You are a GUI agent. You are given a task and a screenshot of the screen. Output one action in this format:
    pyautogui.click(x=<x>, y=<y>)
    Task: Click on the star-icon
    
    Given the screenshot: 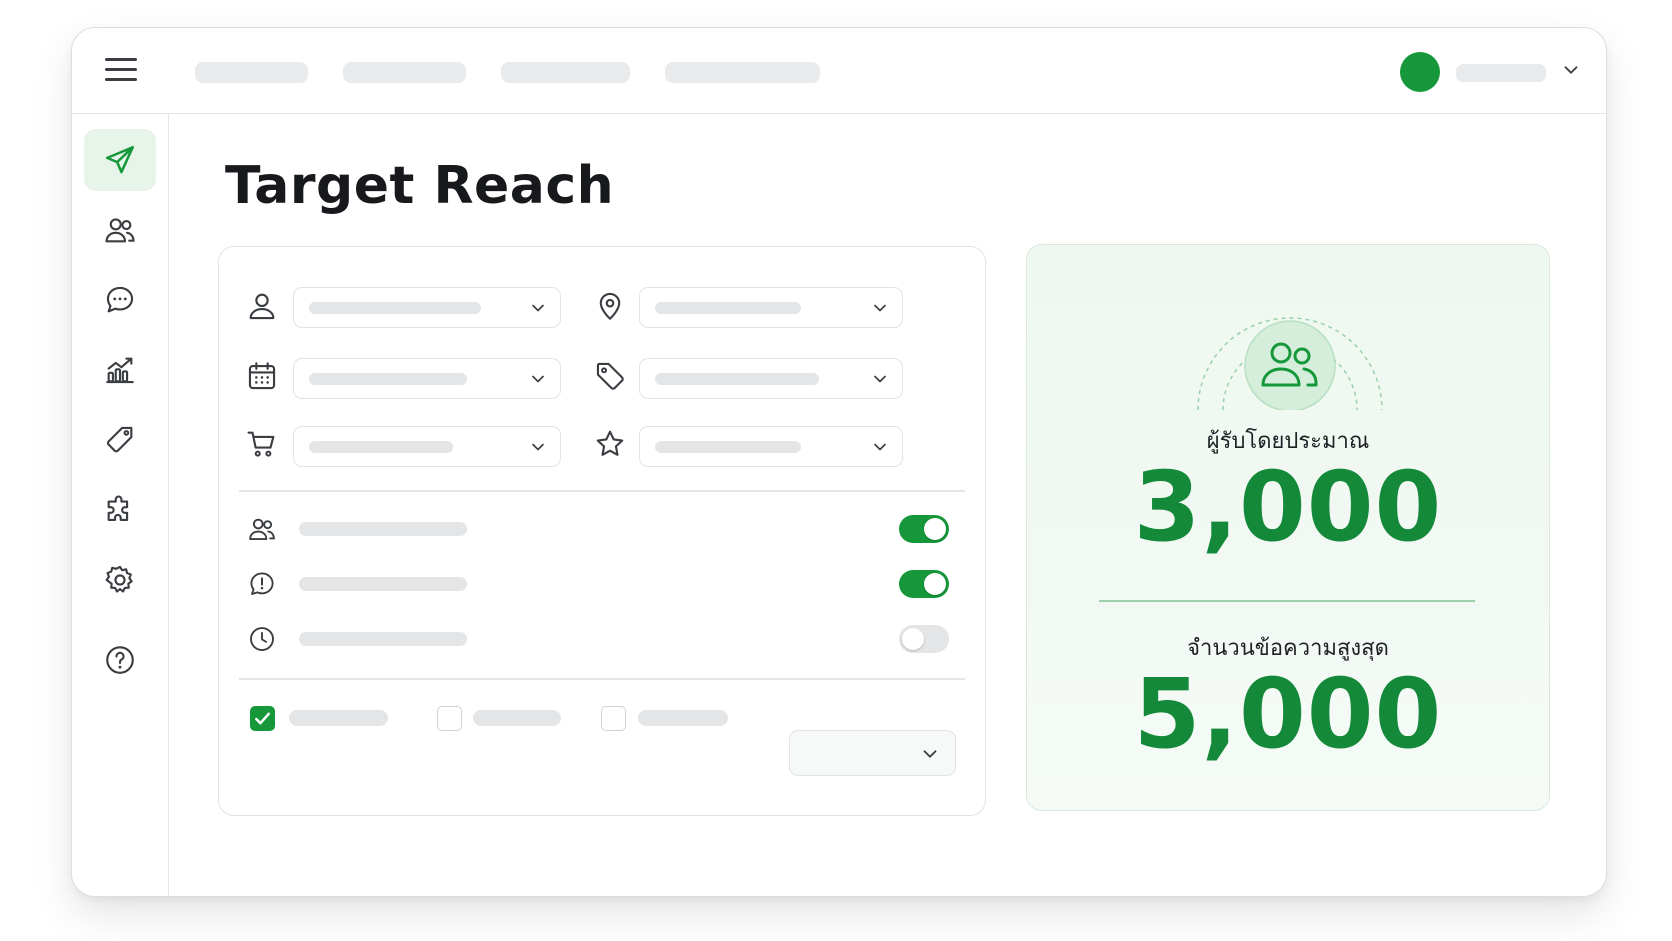 What is the action you would take?
    pyautogui.click(x=610, y=443)
    